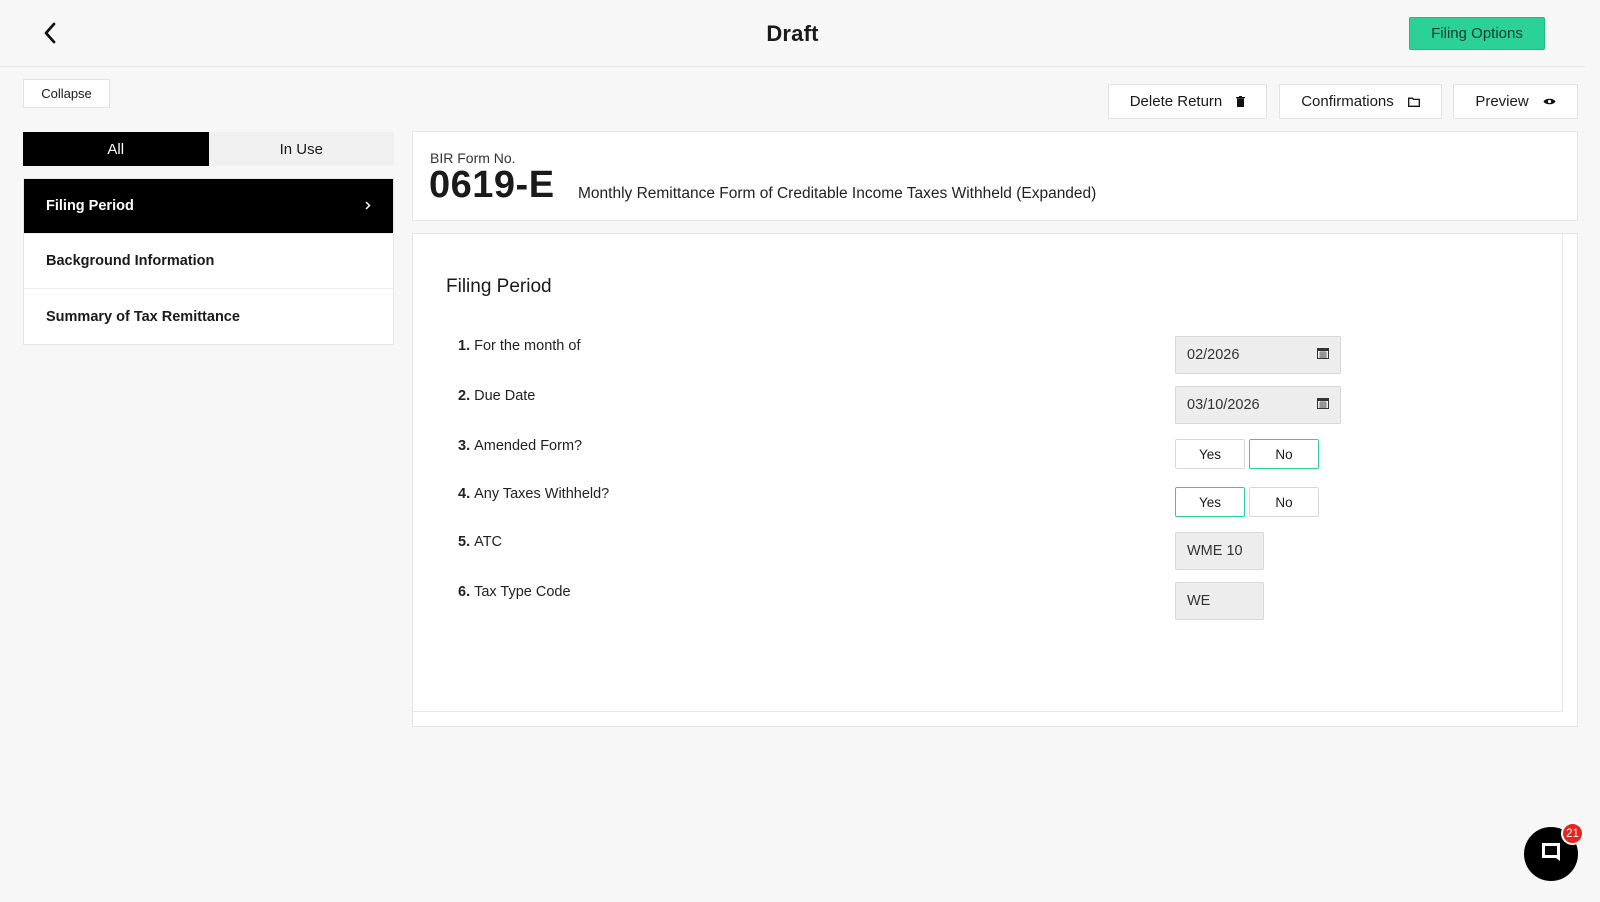 The height and width of the screenshot is (902, 1600). I want to click on question-amended-form: 3. Amended Form?, so click(520, 446).